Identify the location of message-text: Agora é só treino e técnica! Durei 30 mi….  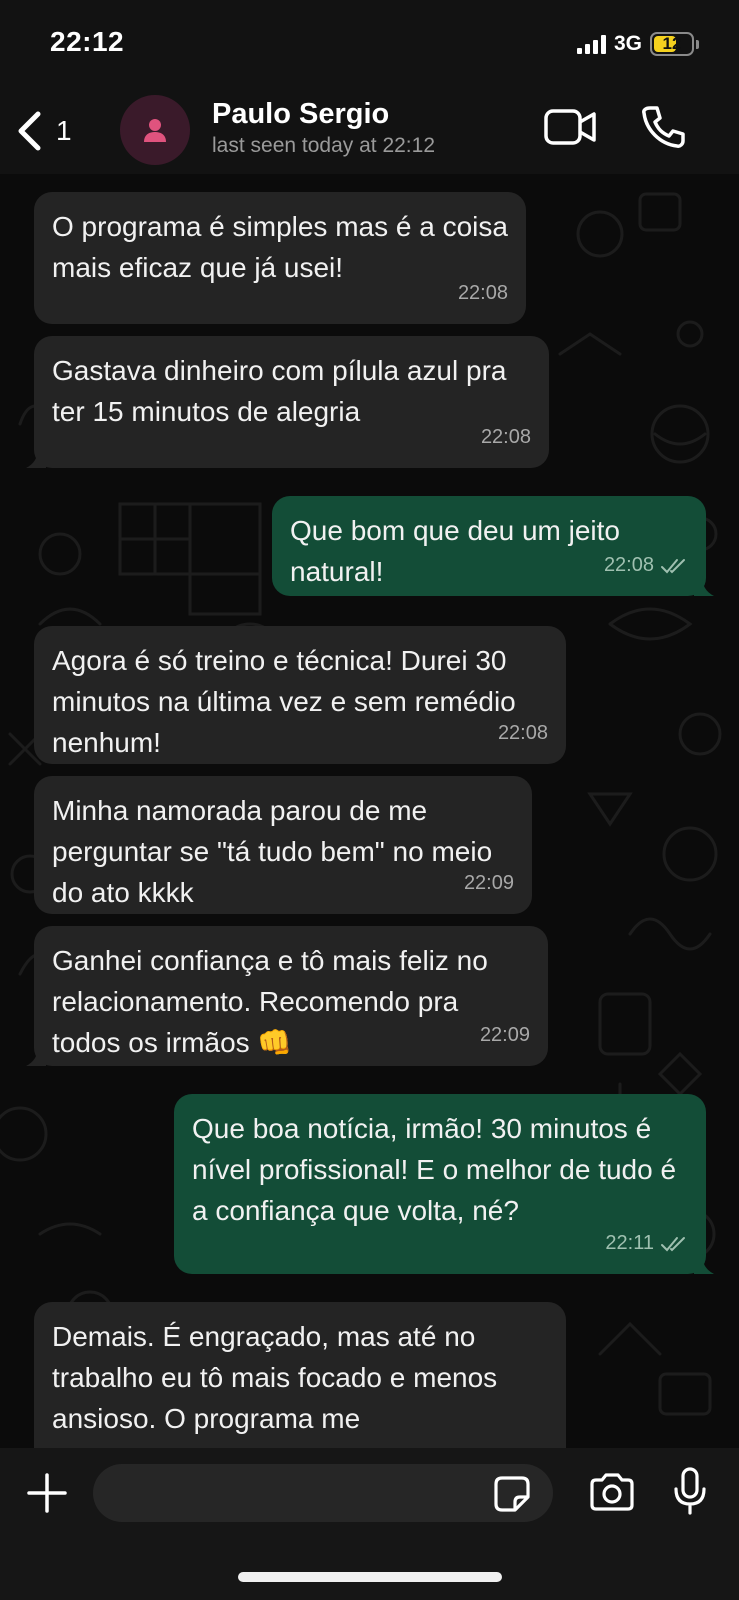
(284, 701).